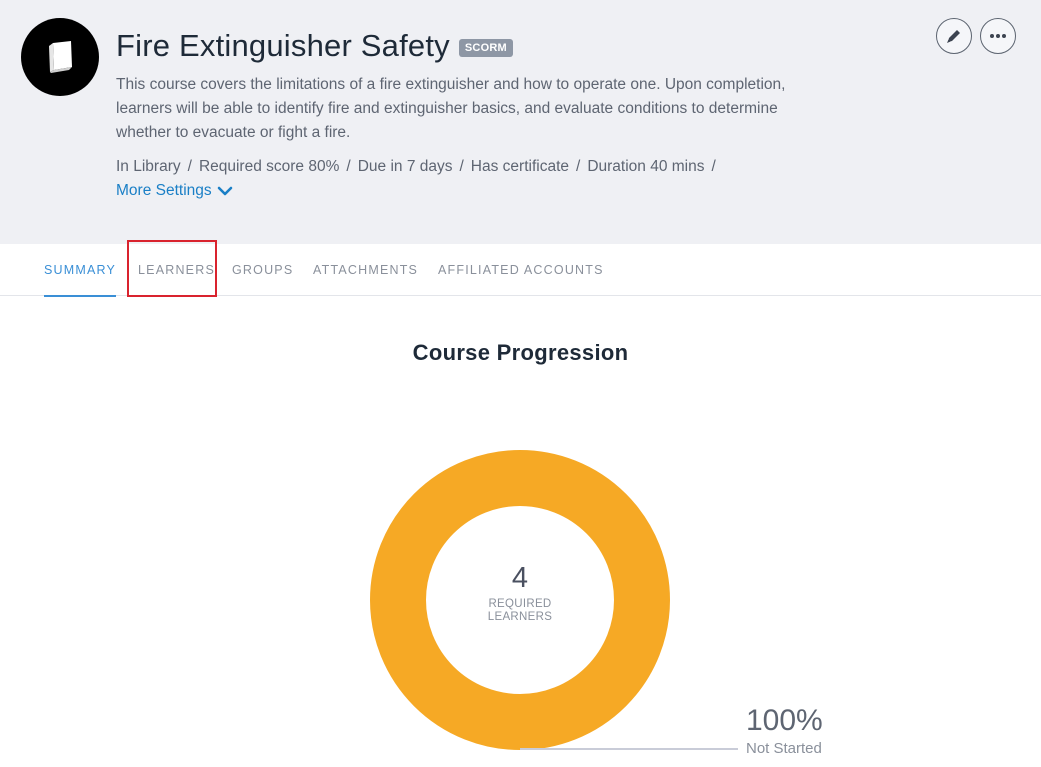  I want to click on meta-required-score: Required score 80%, so click(269, 166).